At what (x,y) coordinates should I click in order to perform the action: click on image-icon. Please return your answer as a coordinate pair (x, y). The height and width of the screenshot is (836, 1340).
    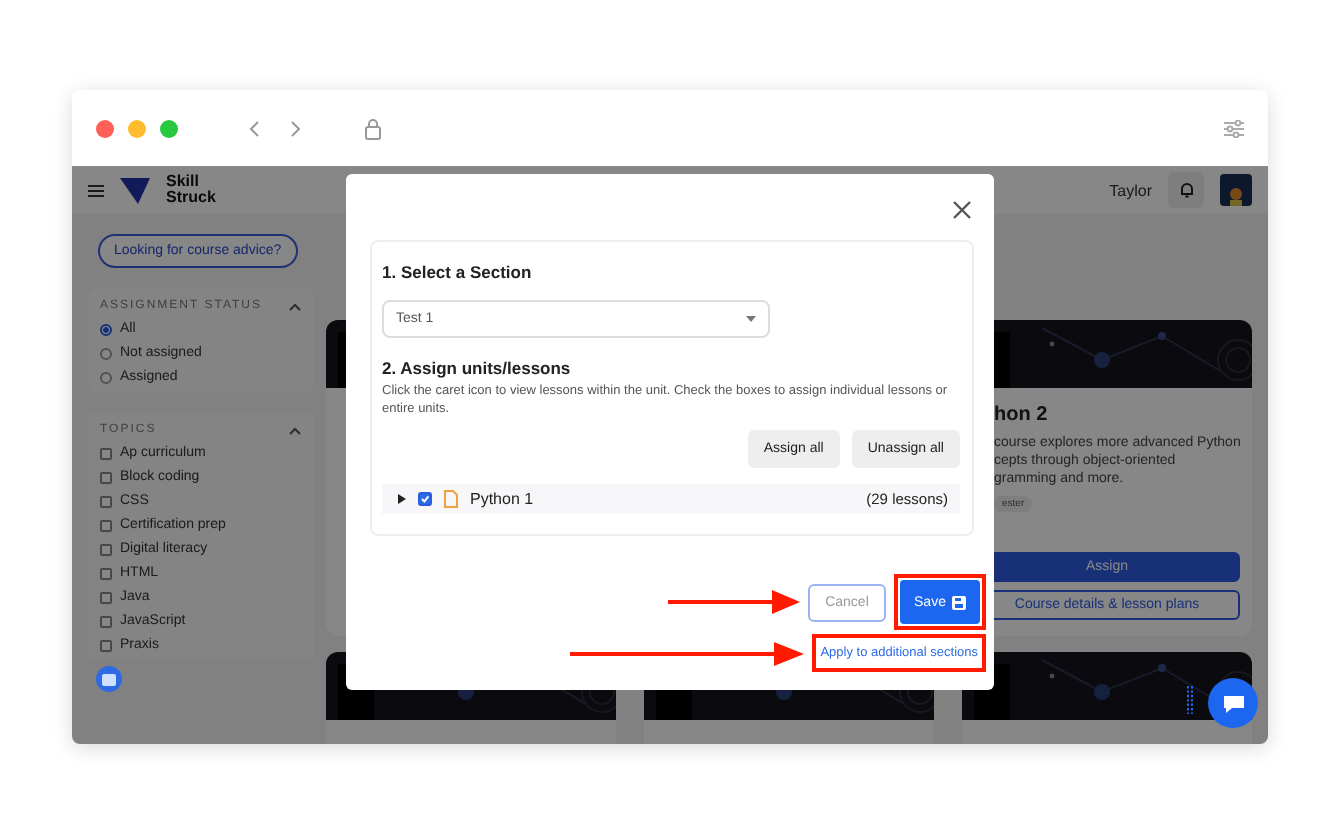
    Looking at the image, I should click on (109, 679).